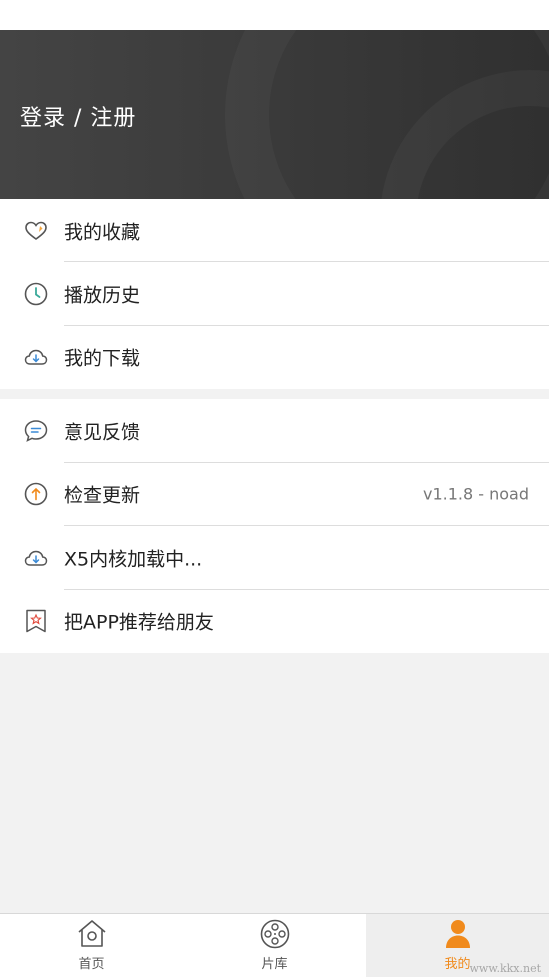  I want to click on menu-item-label: 我的下载, so click(102, 358).